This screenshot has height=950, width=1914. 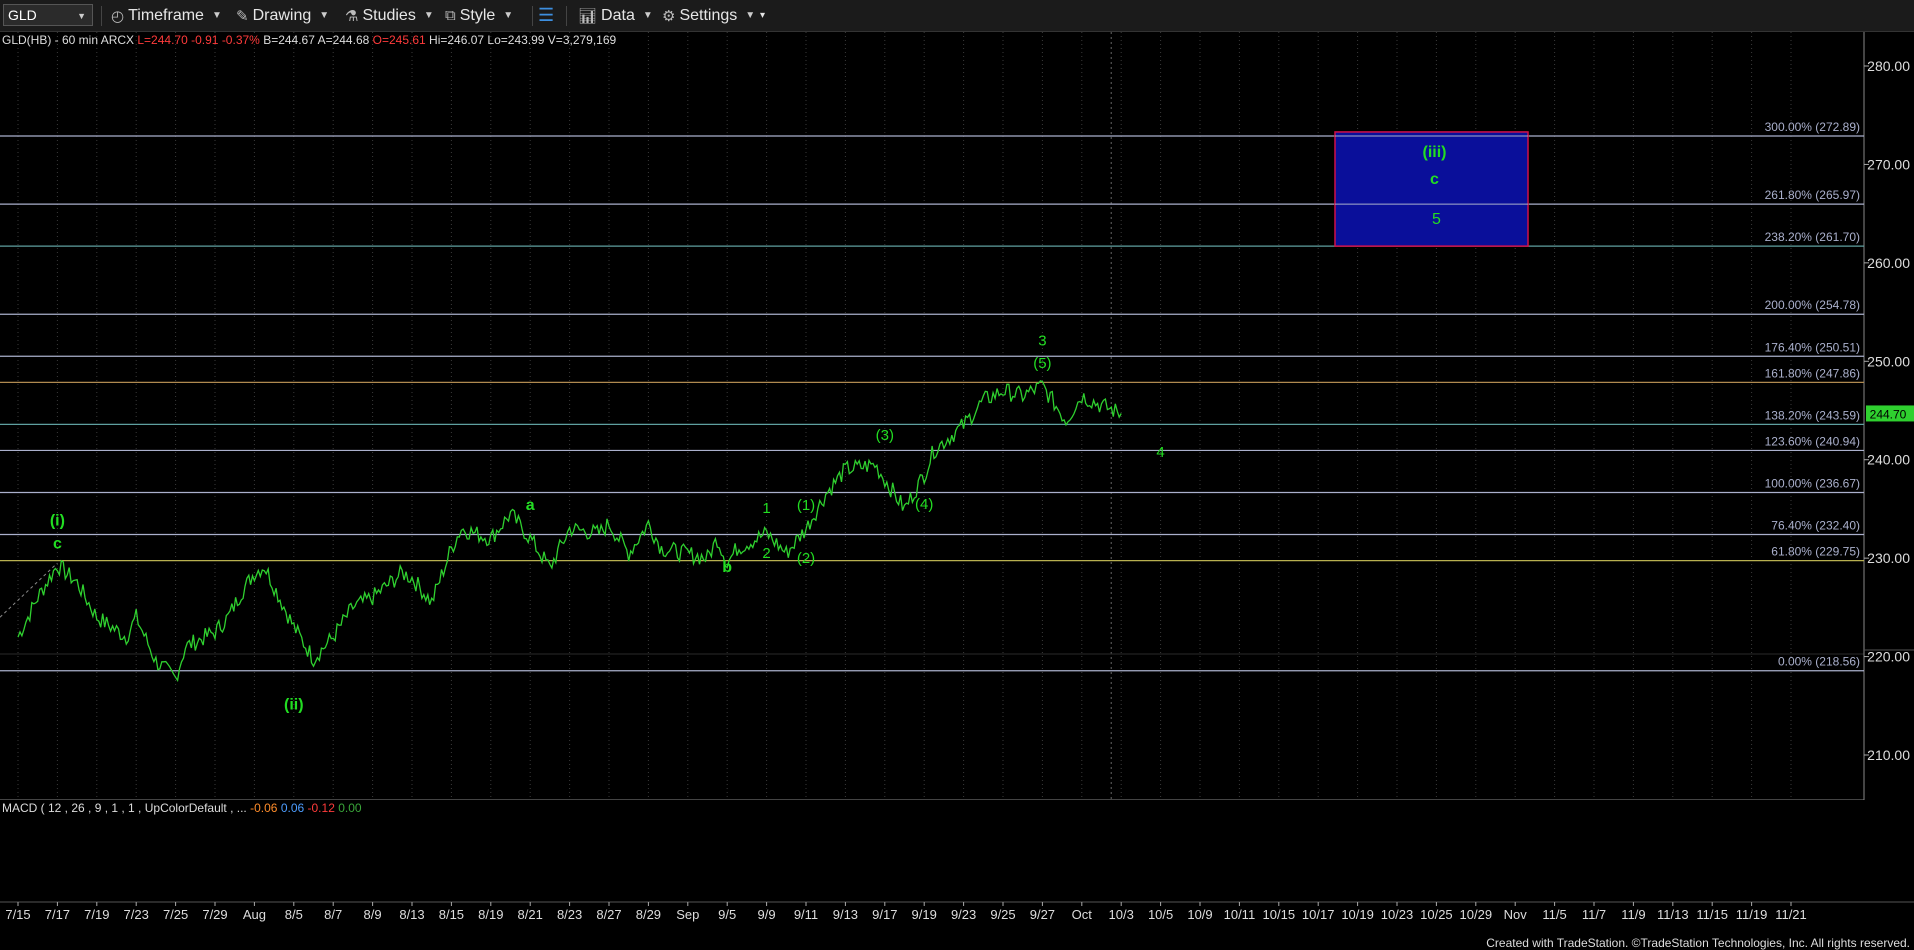 What do you see at coordinates (294, 914) in the screenshot?
I see `date-tick-label: 8/5` at bounding box center [294, 914].